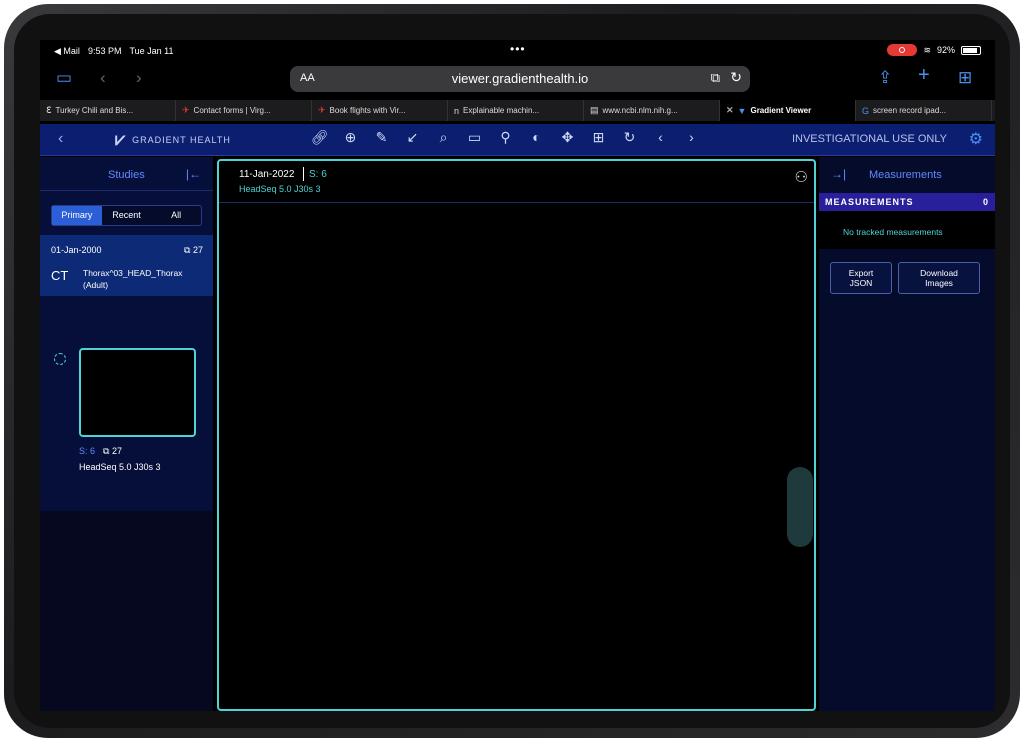 This screenshot has height=741, width=1024. What do you see at coordinates (60, 275) in the screenshot?
I see `study-modality: CT` at bounding box center [60, 275].